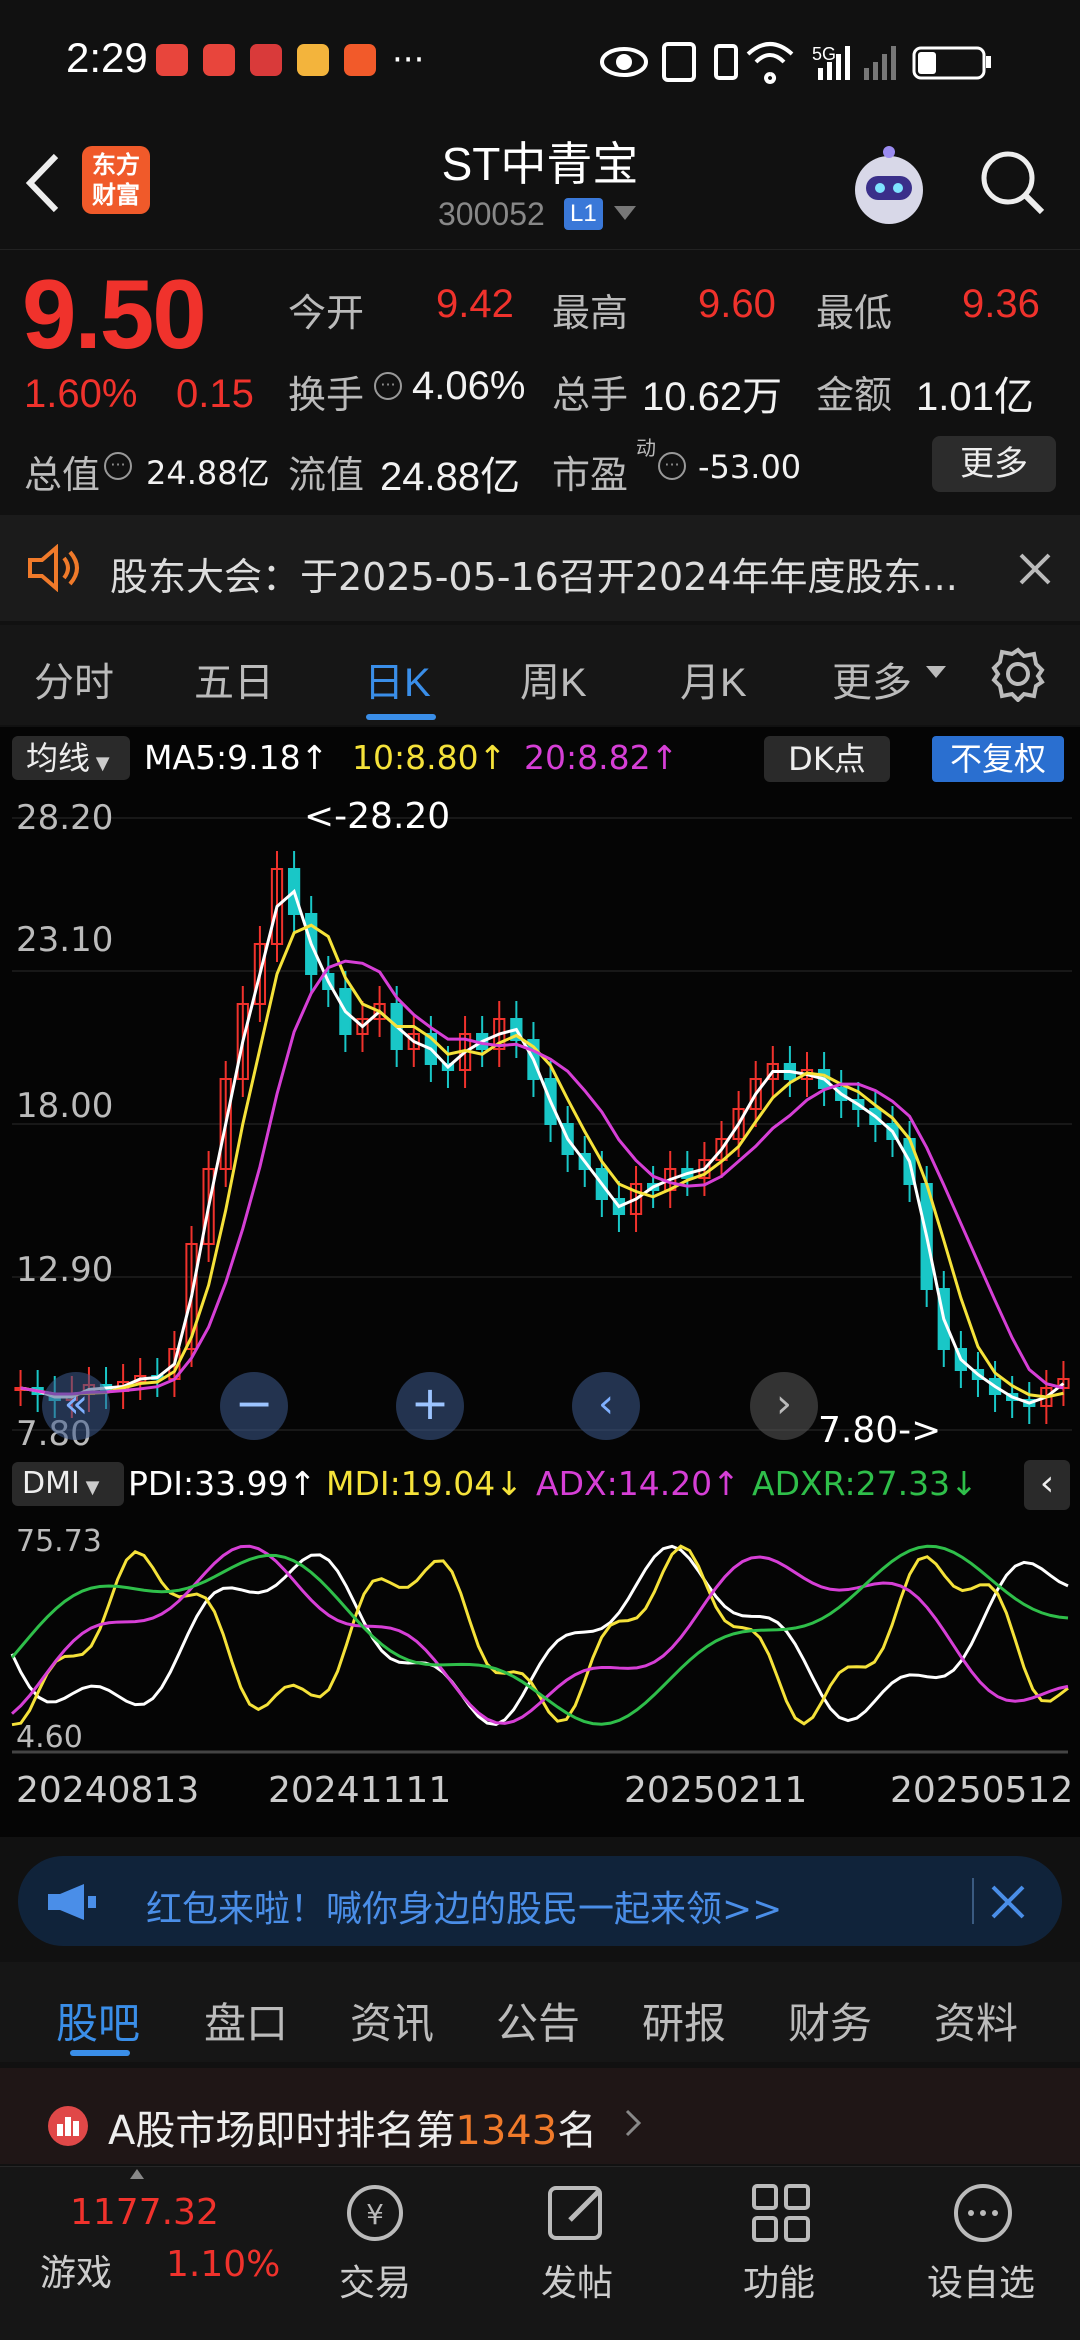  I want to click on status-bar: 2:29 ··· 5G, so click(540, 60).